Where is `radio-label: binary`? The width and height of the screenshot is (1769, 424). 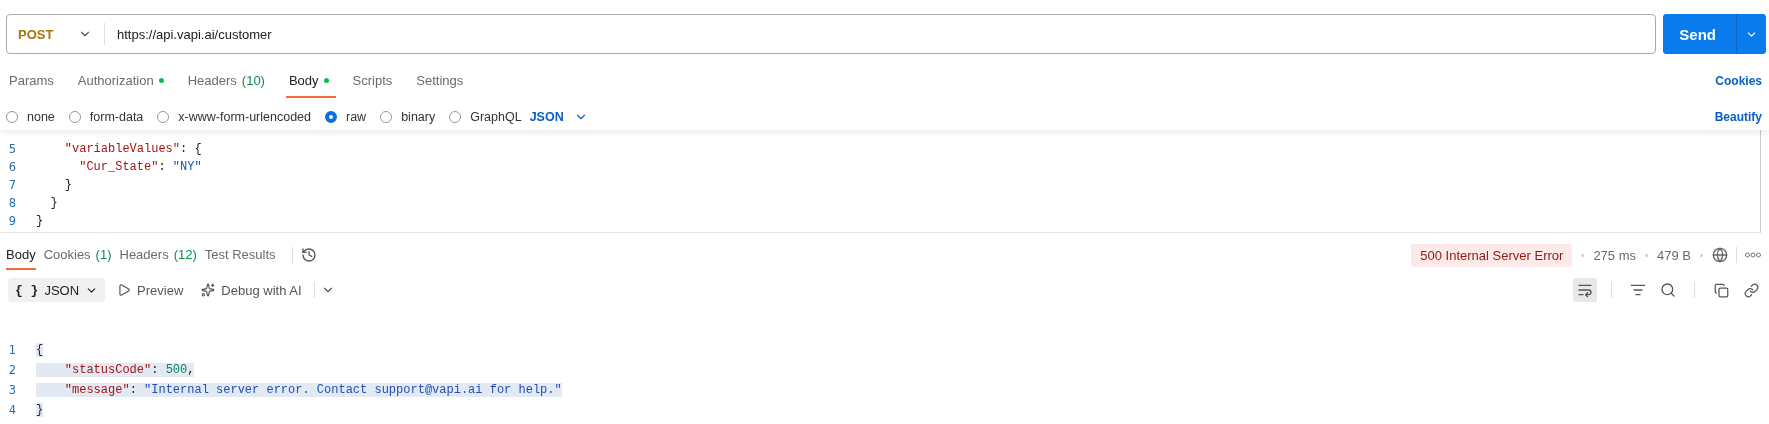
radio-label: binary is located at coordinates (418, 117).